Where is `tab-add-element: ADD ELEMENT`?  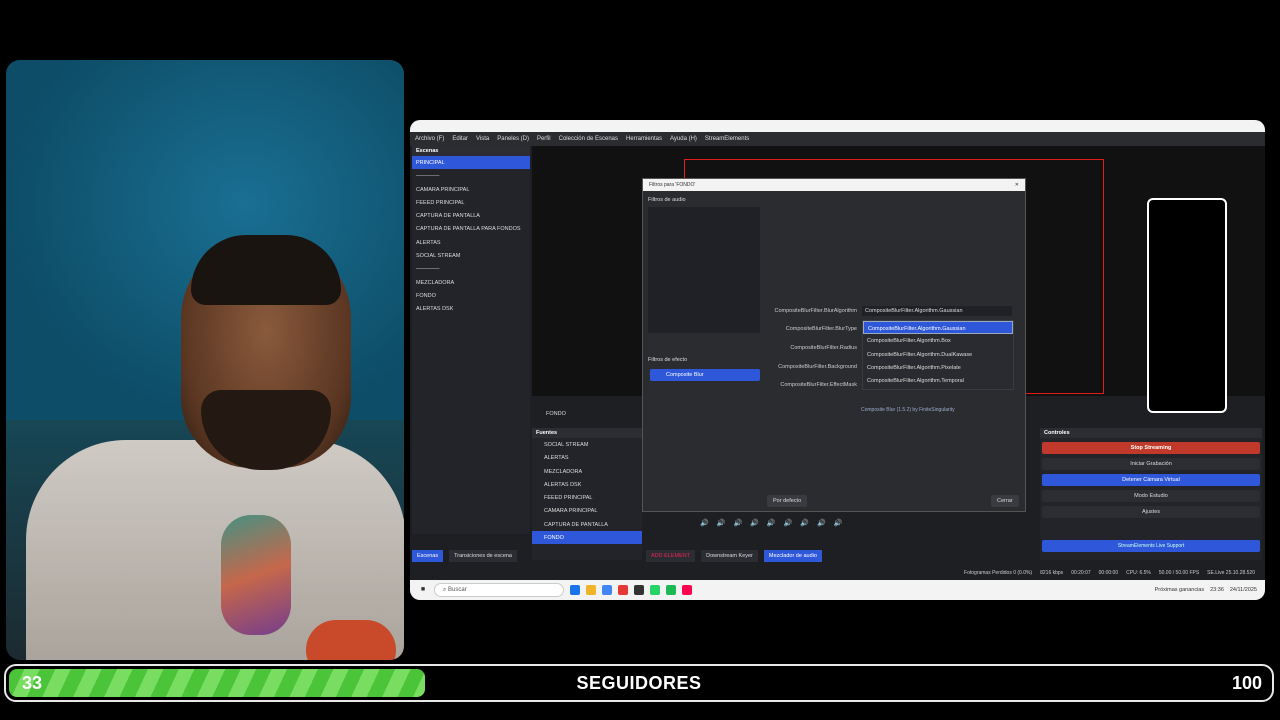 tab-add-element: ADD ELEMENT is located at coordinates (671, 556).